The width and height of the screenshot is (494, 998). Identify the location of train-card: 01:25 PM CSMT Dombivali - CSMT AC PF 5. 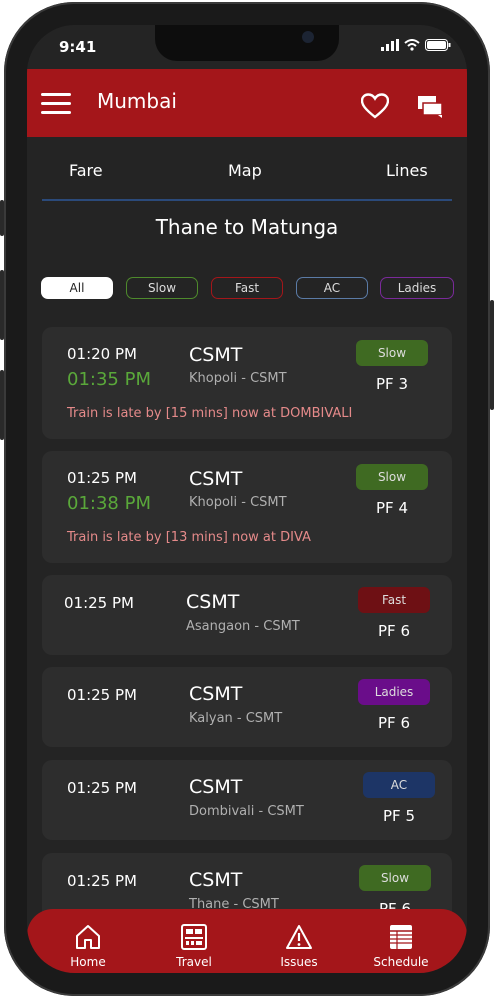
(247, 800).